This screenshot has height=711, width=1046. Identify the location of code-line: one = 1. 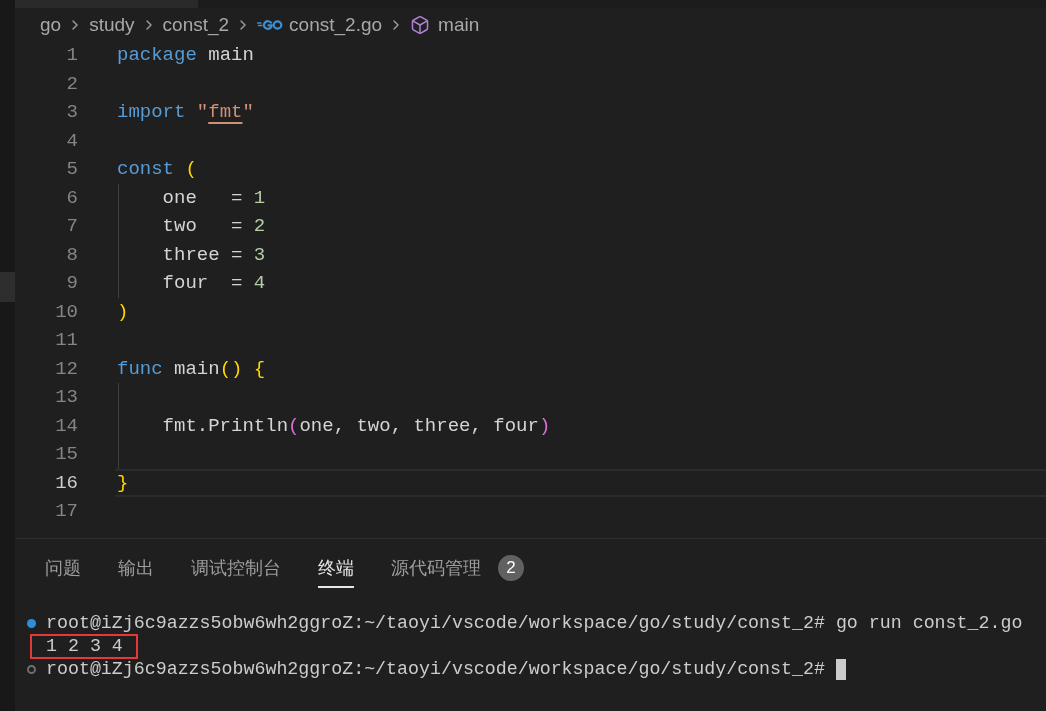
(213, 197).